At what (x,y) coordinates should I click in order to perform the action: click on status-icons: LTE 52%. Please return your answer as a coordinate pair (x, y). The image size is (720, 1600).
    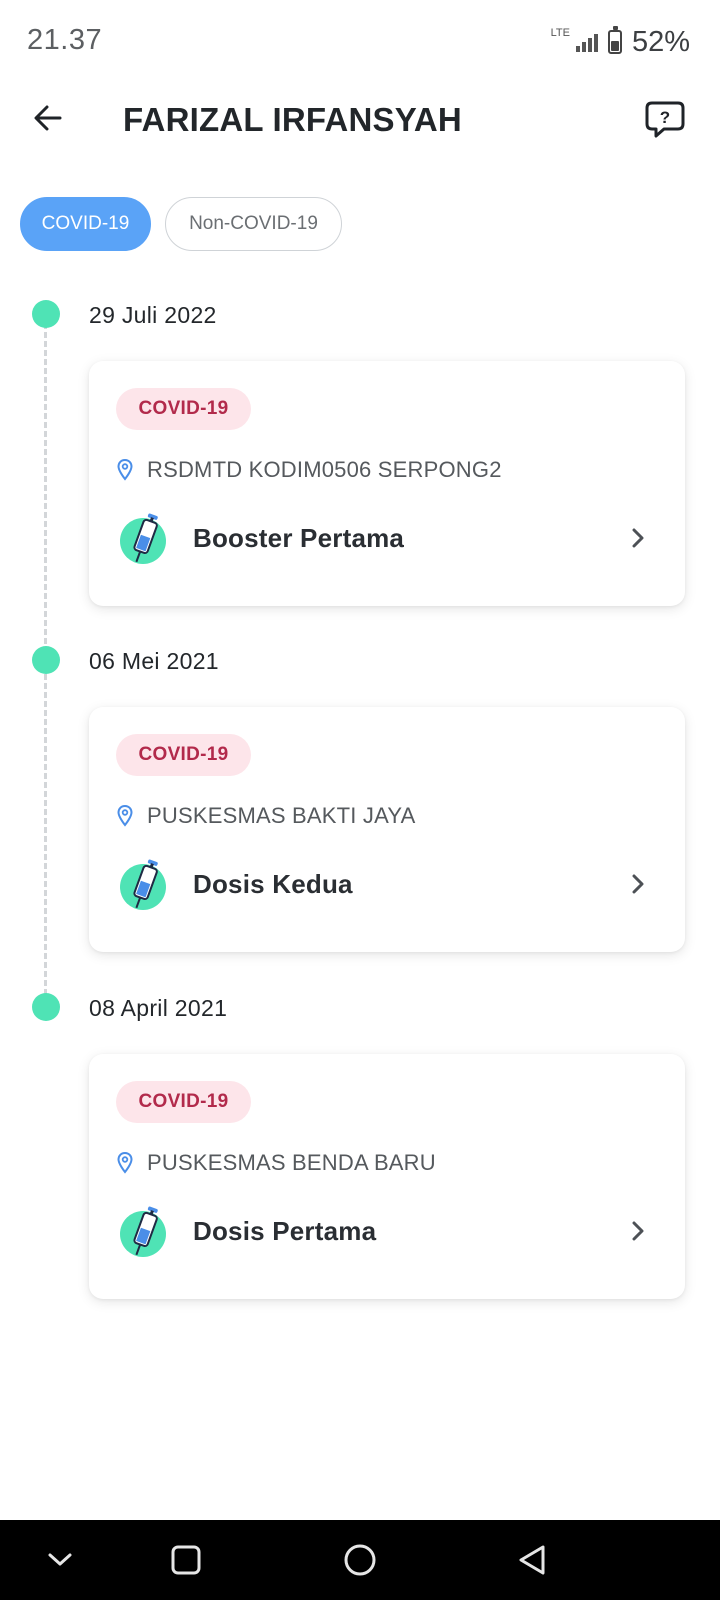
    Looking at the image, I should click on (620, 42).